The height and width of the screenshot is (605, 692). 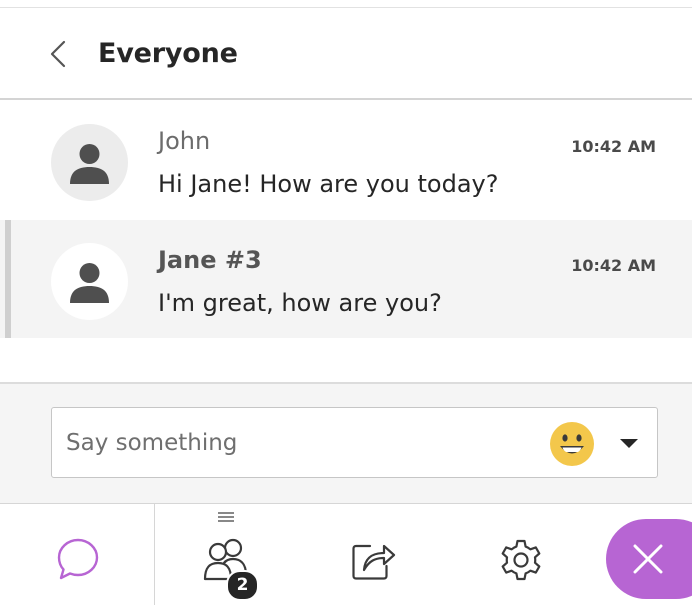 What do you see at coordinates (210, 260) in the screenshot?
I see `message-sender: Jane #3` at bounding box center [210, 260].